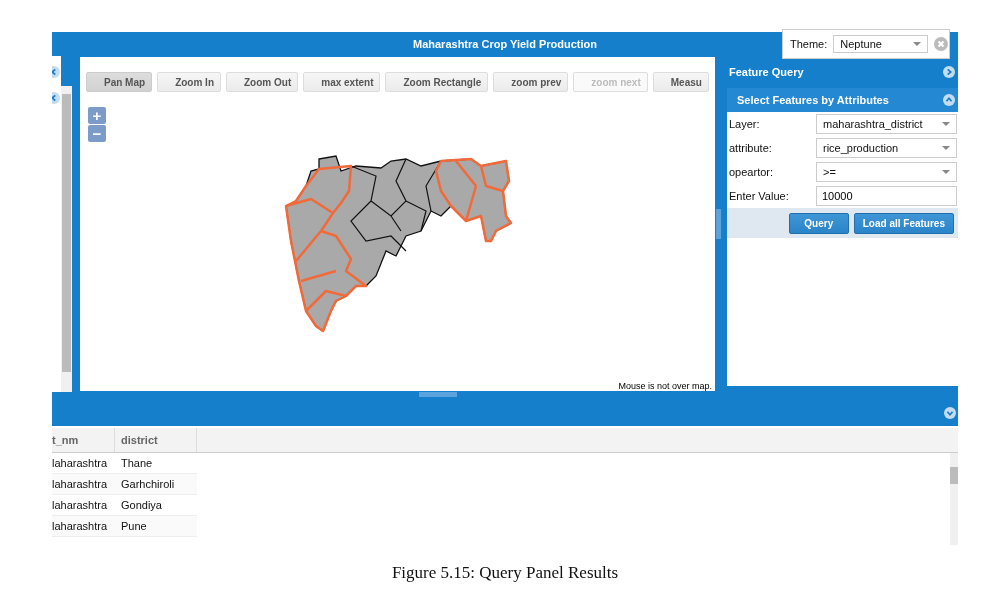 The width and height of the screenshot is (1008, 614). I want to click on column-header: district, so click(156, 440).